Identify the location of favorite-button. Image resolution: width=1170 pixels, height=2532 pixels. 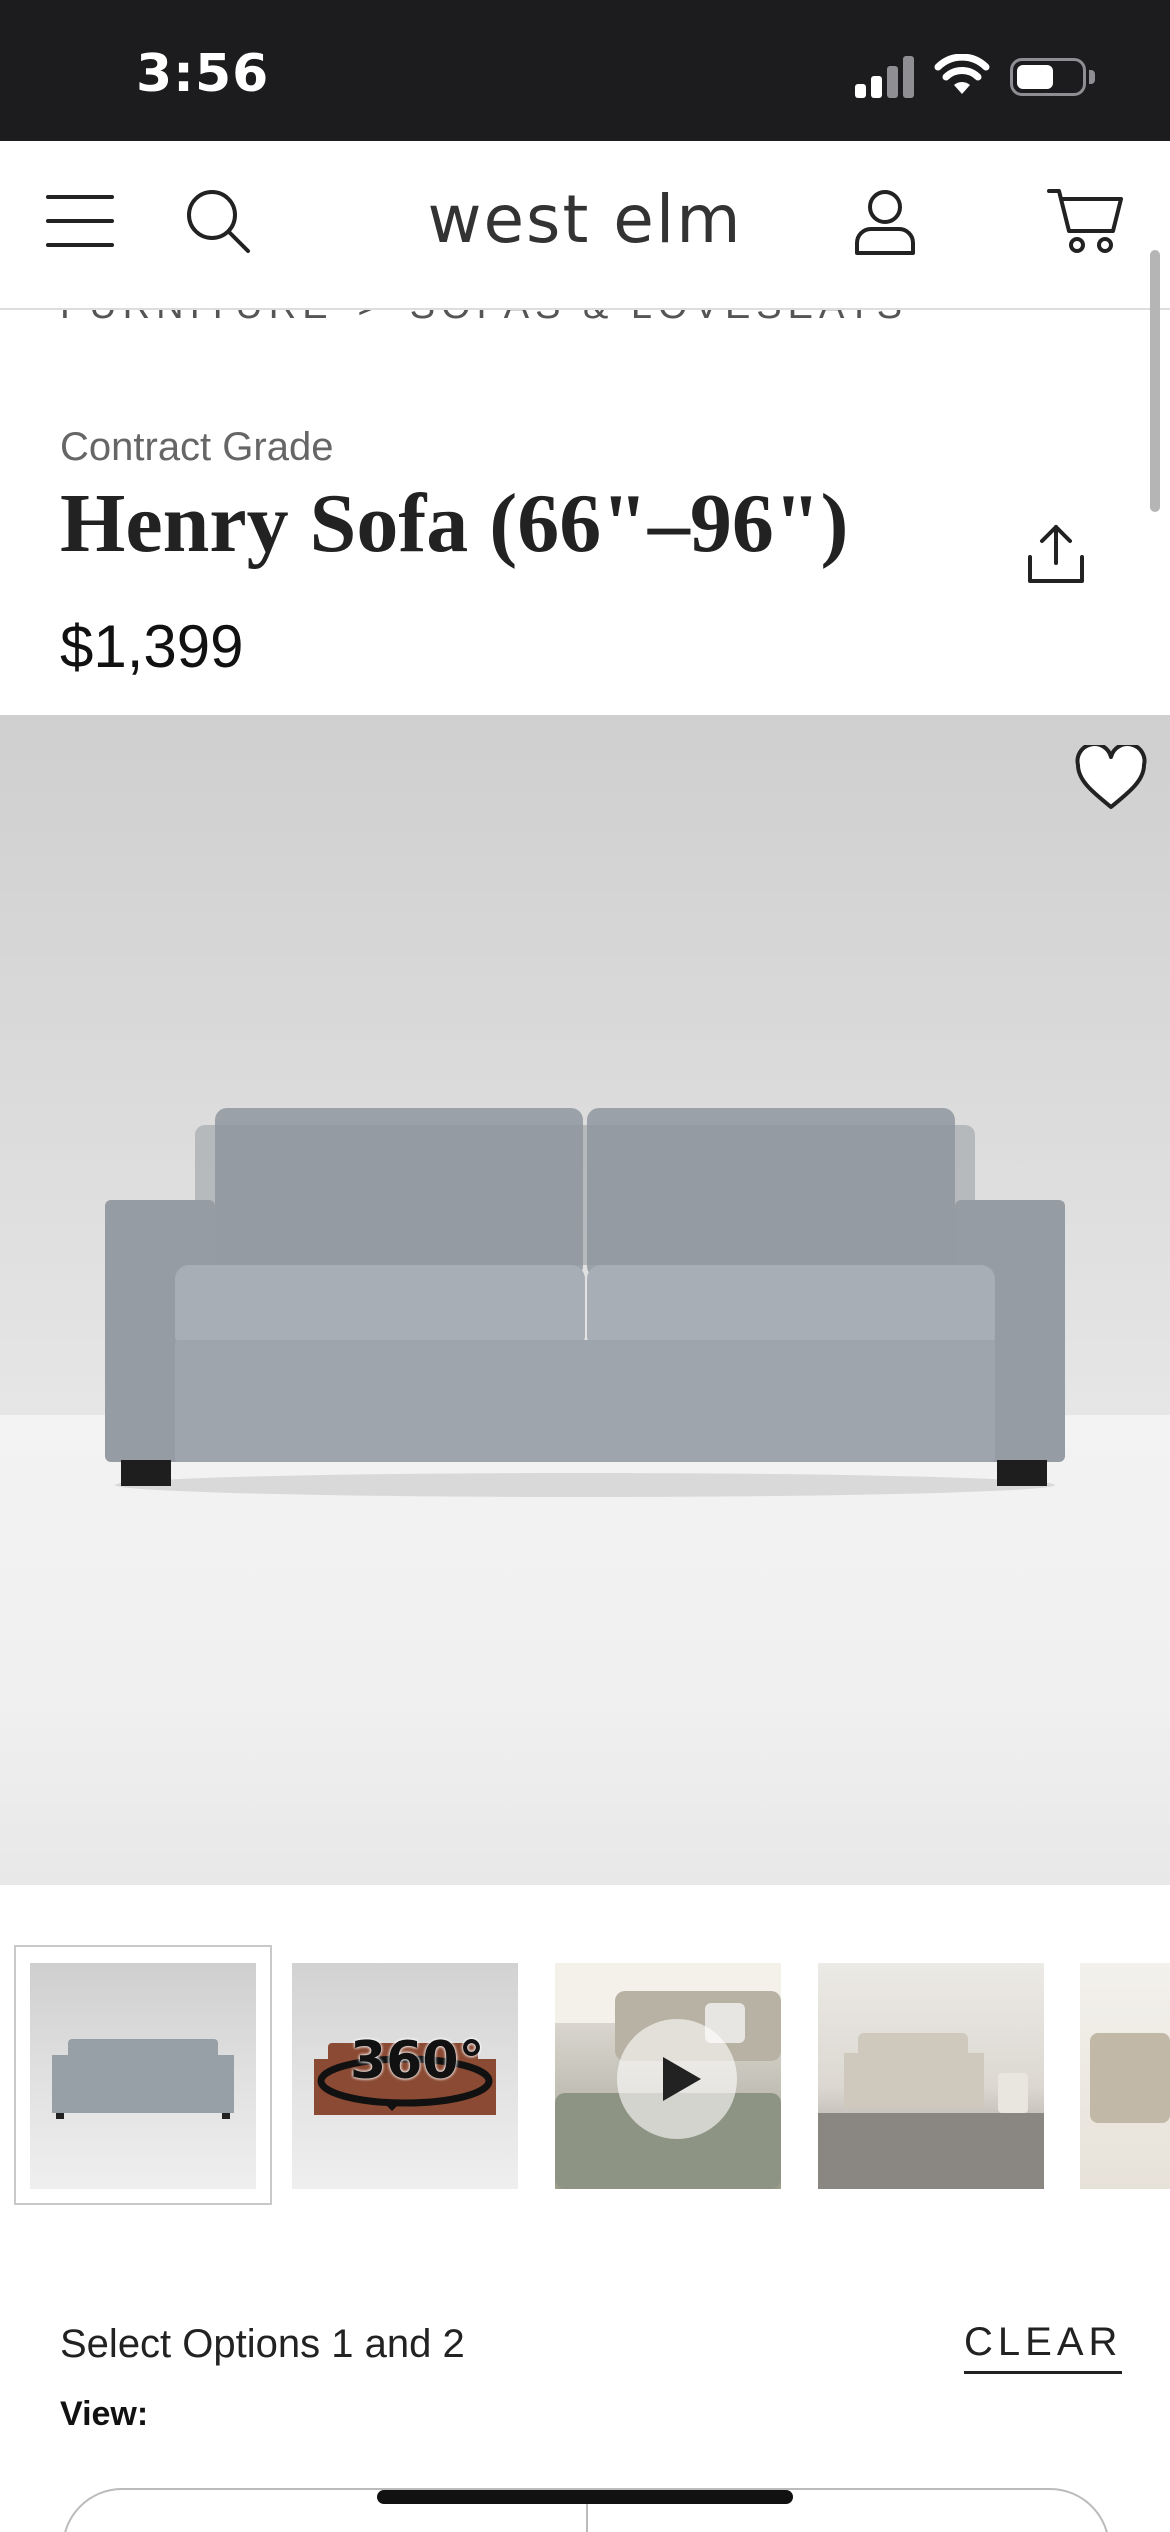
(1111, 778).